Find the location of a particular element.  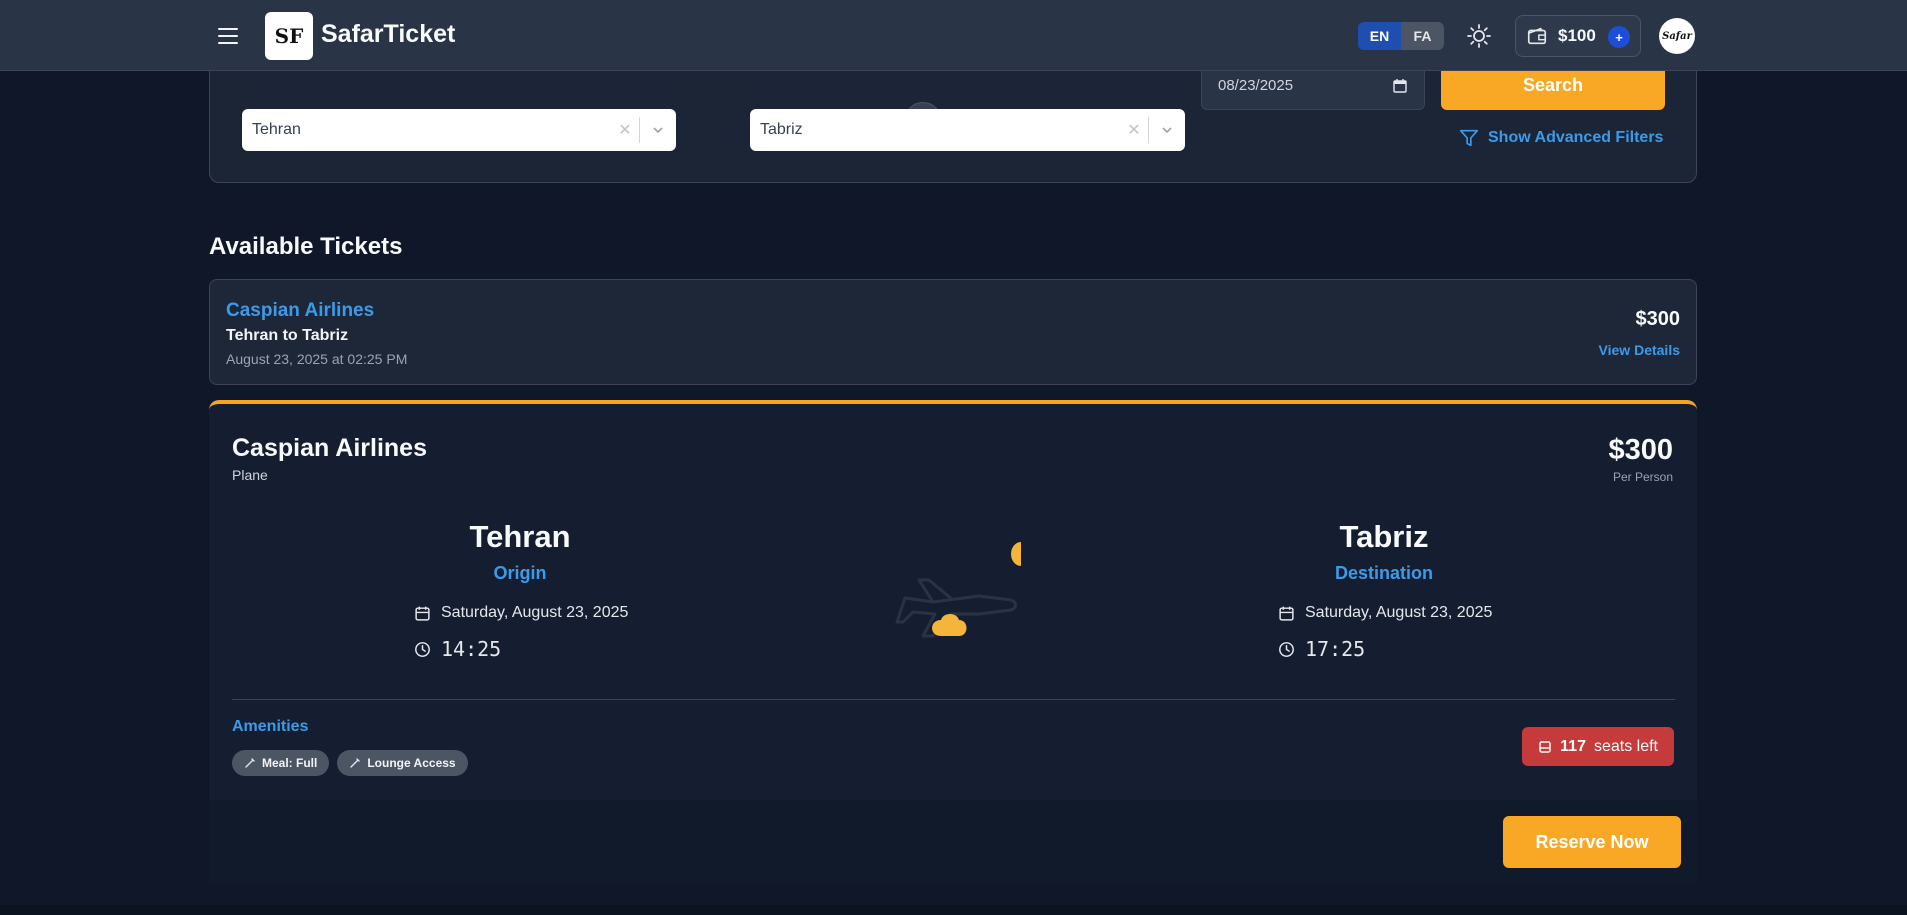

origin-date-row: Saturday, August 23, 2025 is located at coordinates (521, 613).